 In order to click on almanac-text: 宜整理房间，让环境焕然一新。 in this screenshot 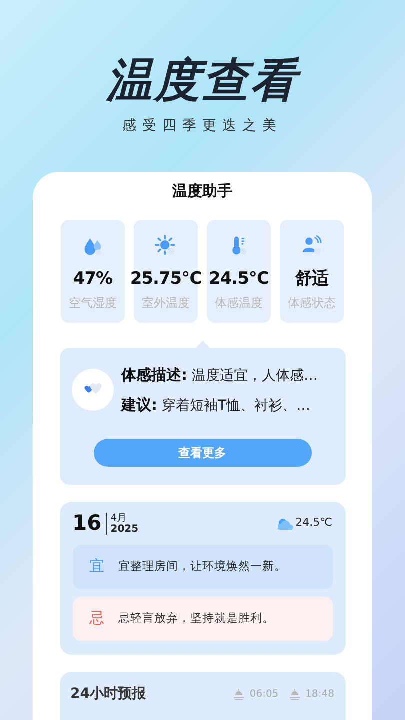, I will do `click(202, 566)`.